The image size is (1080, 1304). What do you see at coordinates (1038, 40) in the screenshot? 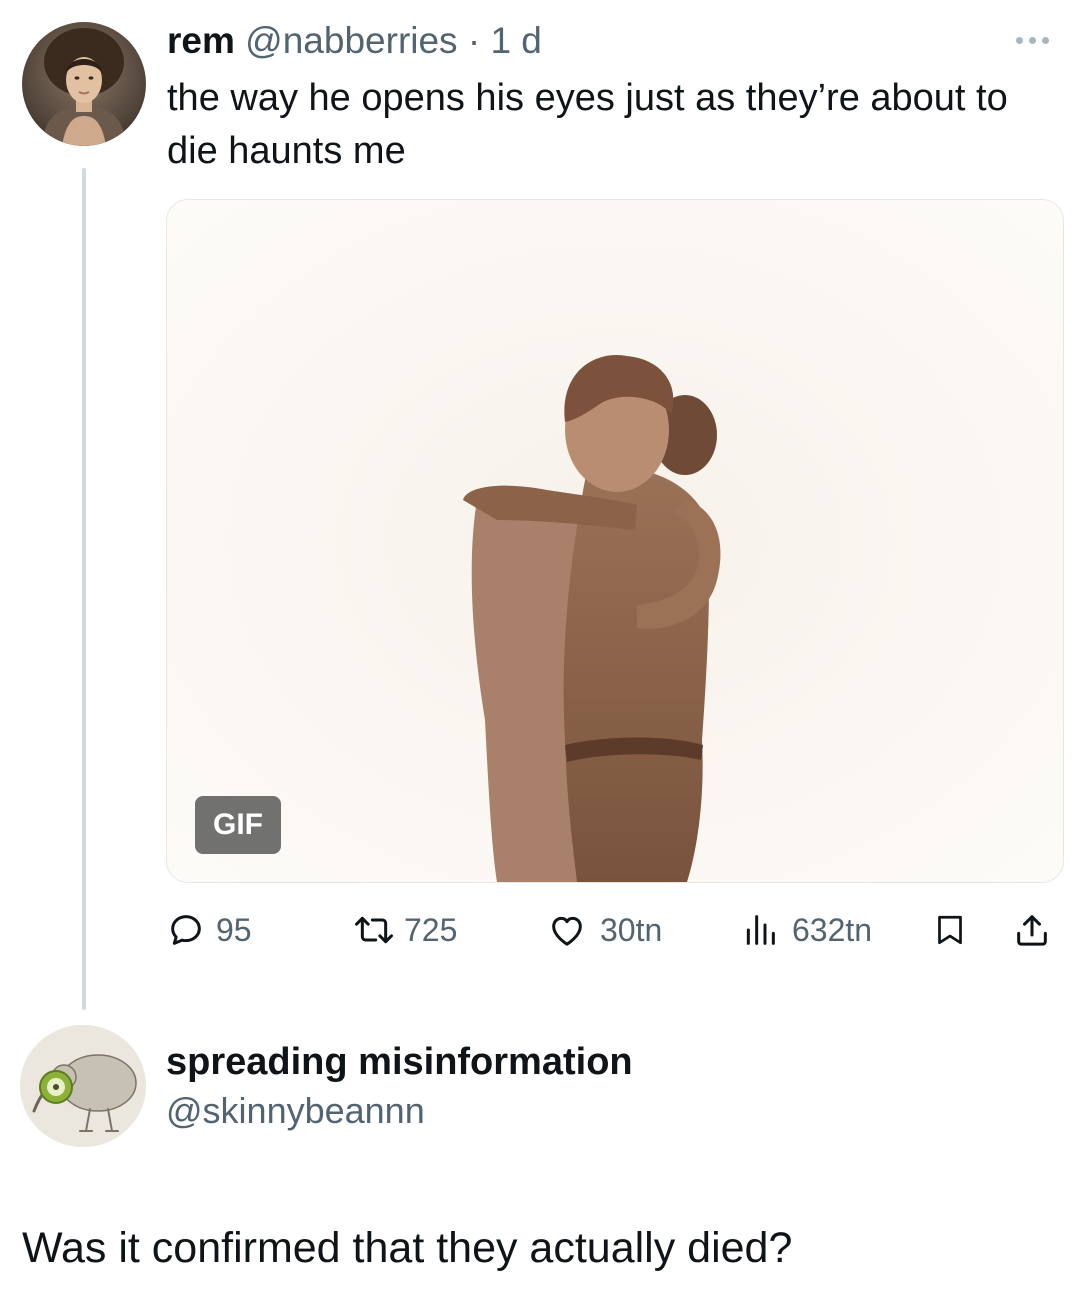
I see `more-icon` at bounding box center [1038, 40].